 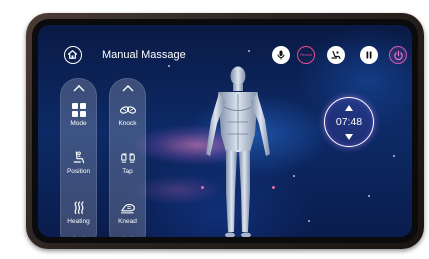 I want to click on timer-increase-button, so click(x=349, y=108).